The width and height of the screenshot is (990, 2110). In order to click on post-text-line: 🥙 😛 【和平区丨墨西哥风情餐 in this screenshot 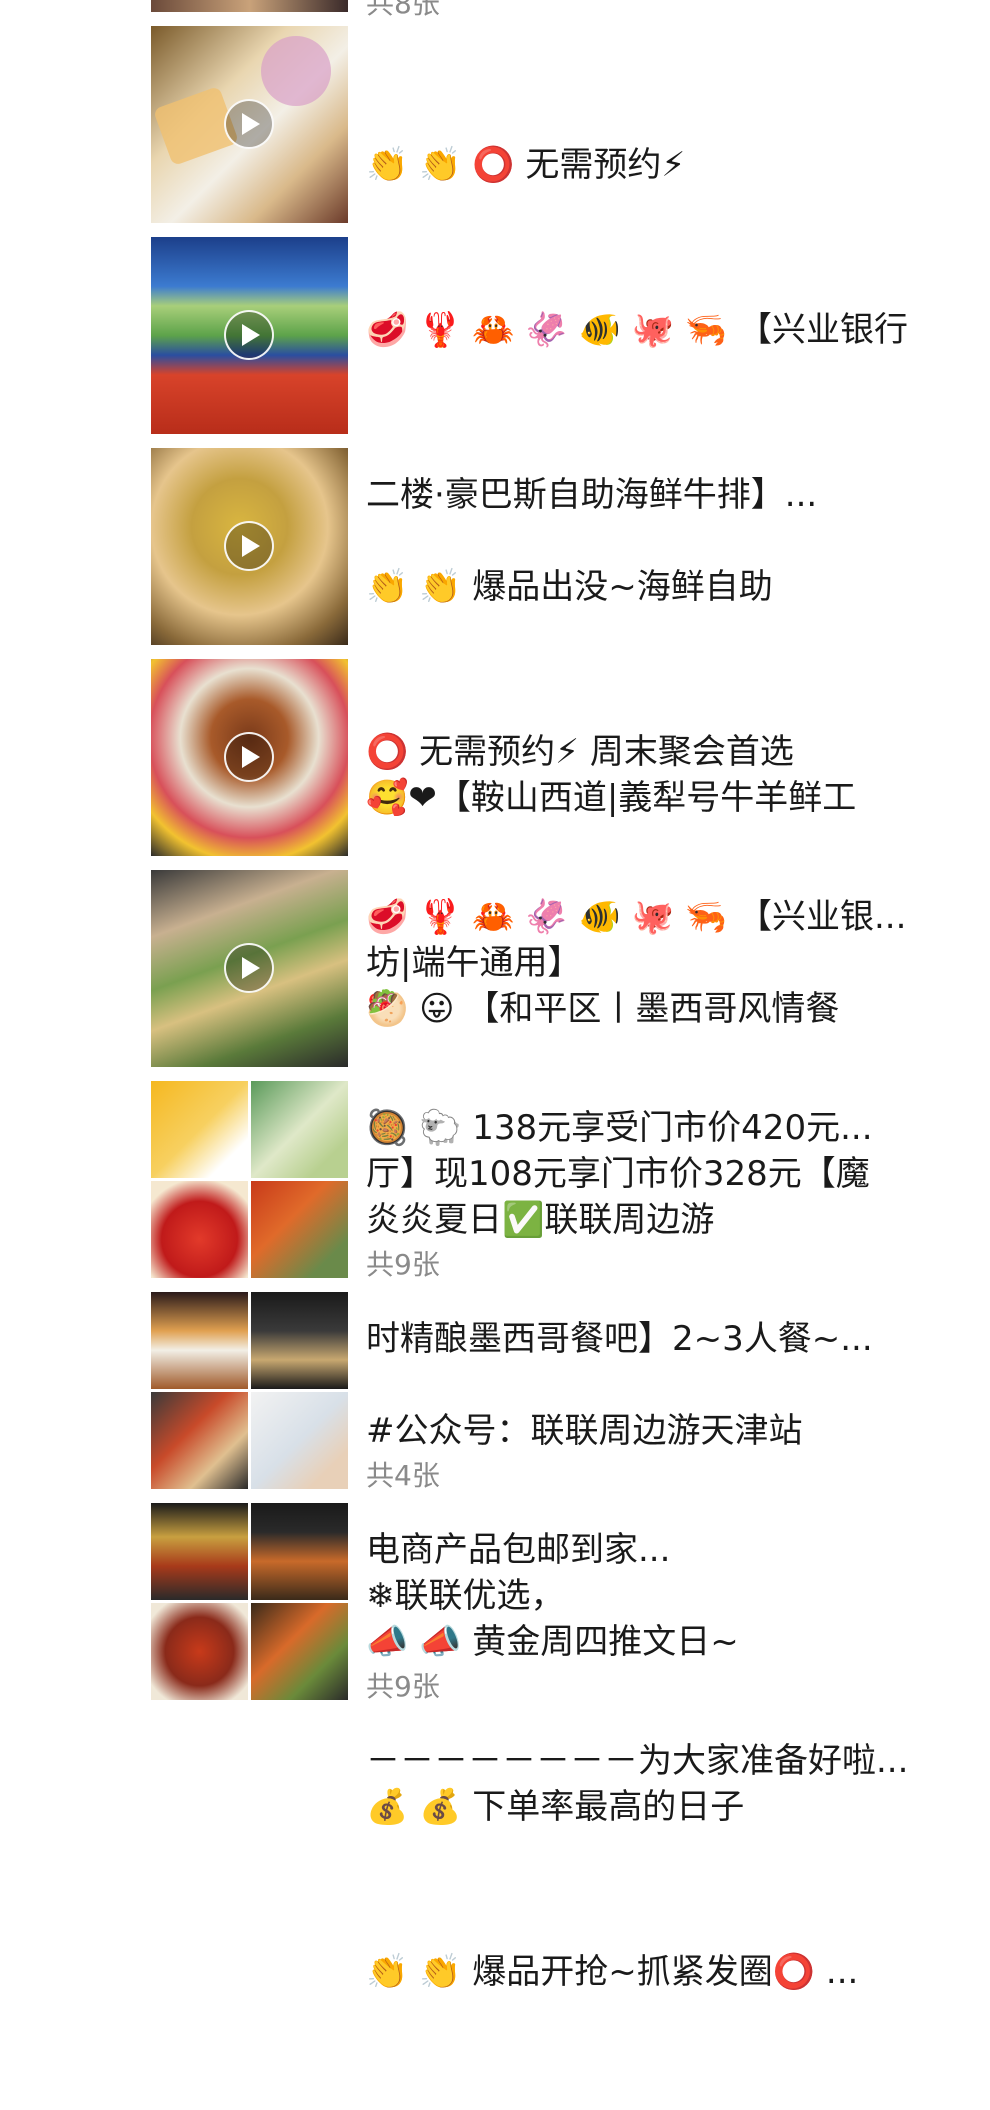, I will do `click(603, 1009)`.